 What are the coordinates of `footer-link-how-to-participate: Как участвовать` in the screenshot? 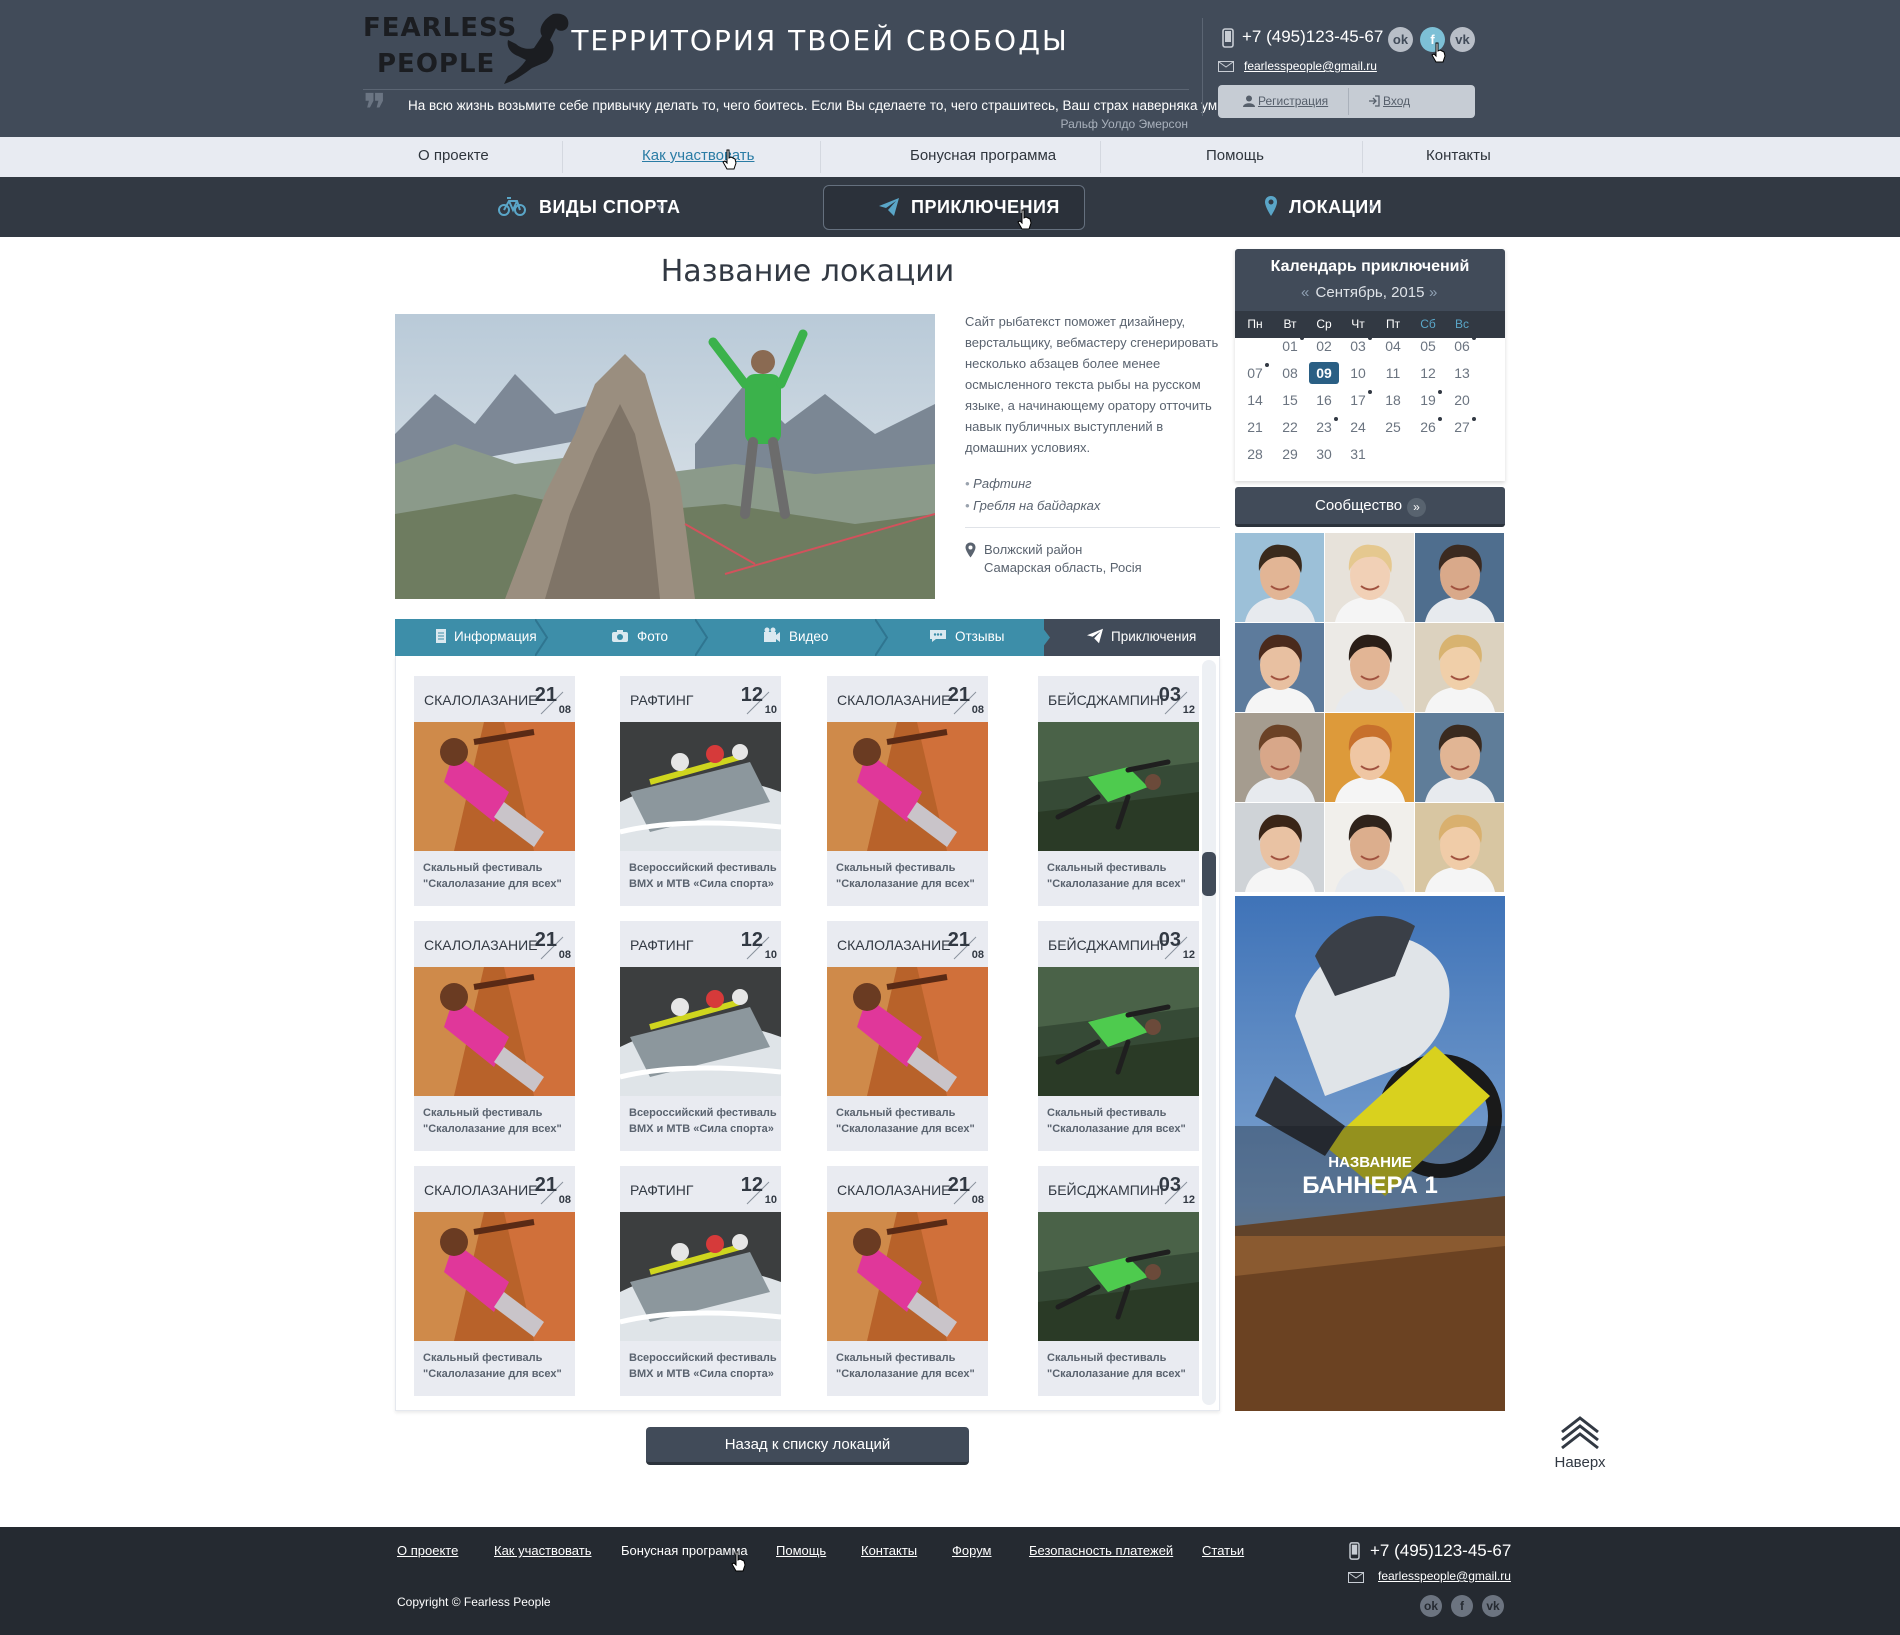 It's located at (542, 1550).